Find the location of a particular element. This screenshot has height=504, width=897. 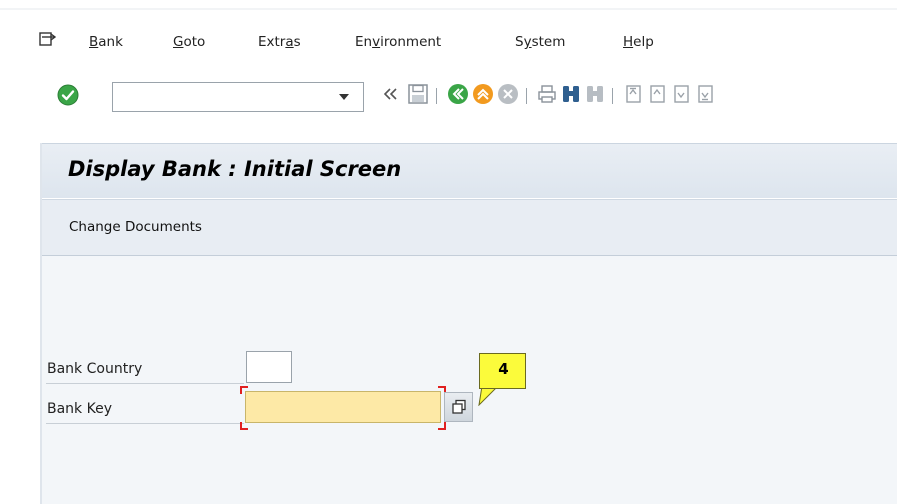

menu-bar-top-rule is located at coordinates (448, 9).